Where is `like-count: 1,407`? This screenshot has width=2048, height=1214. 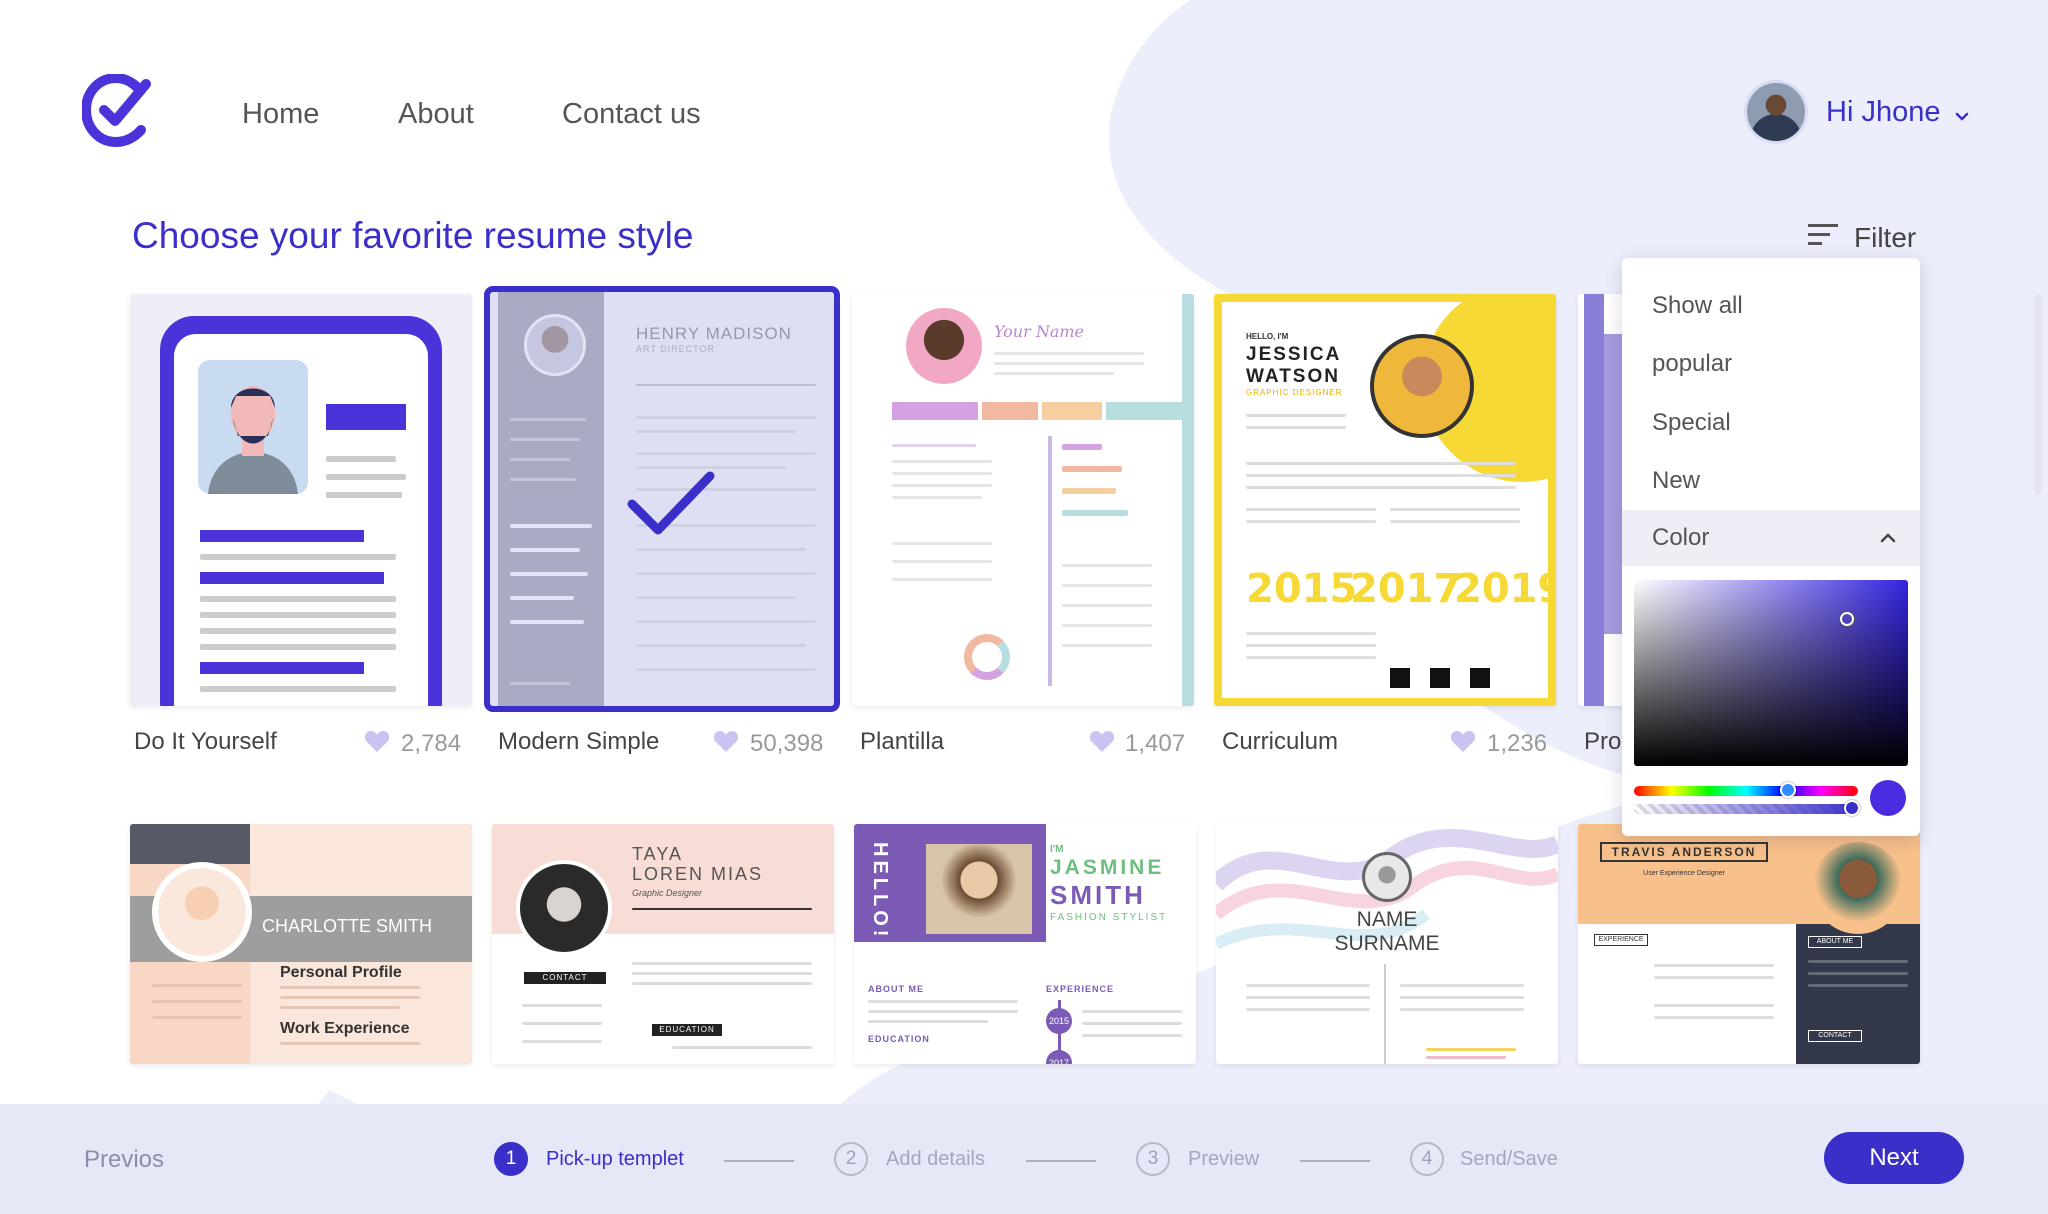 like-count: 1,407 is located at coordinates (1155, 743).